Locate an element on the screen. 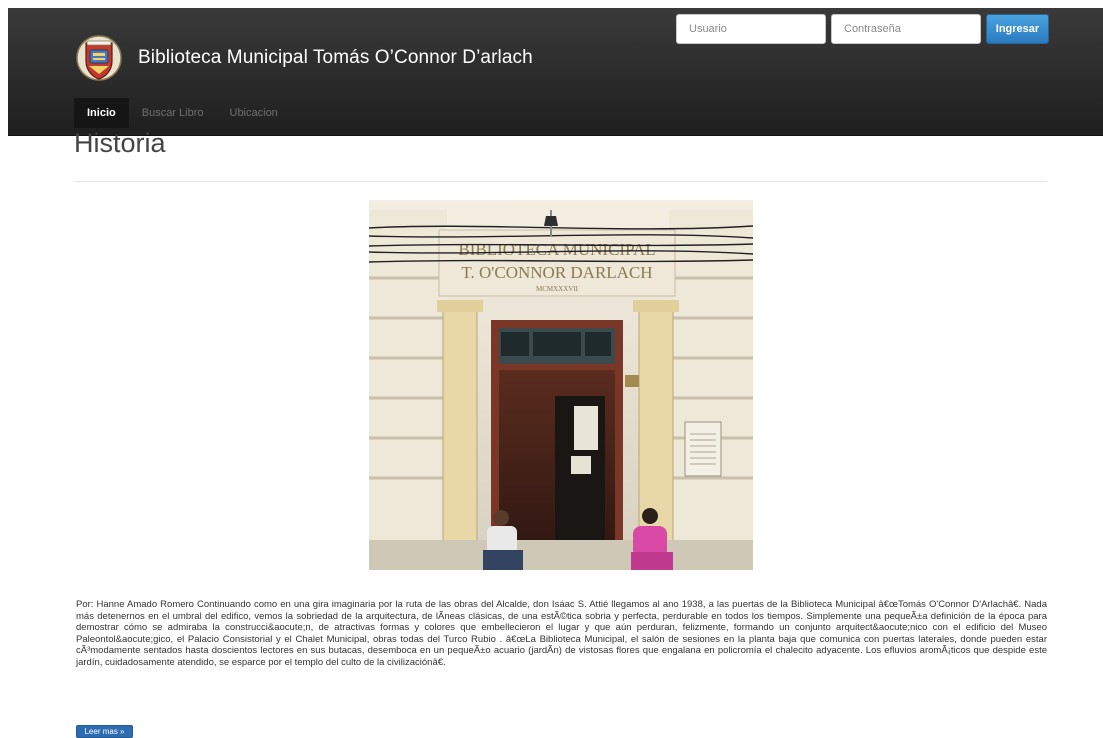 Image resolution: width=1103 pixels, height=738 pixels. login-button: Ingresar is located at coordinates (1017, 29).